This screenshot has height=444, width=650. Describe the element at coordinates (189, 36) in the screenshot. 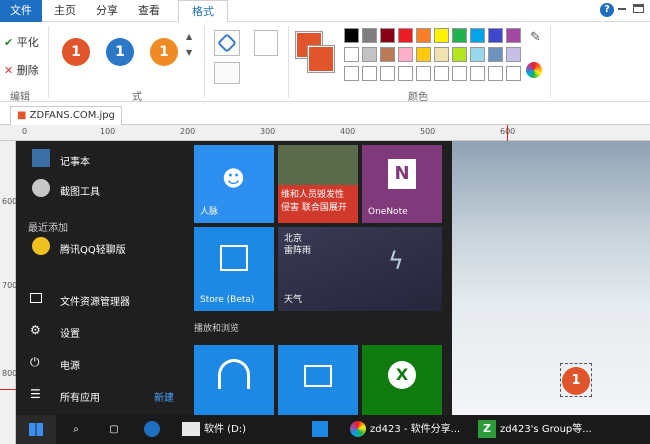

I see `scroll-up-icon: ▲` at that location.